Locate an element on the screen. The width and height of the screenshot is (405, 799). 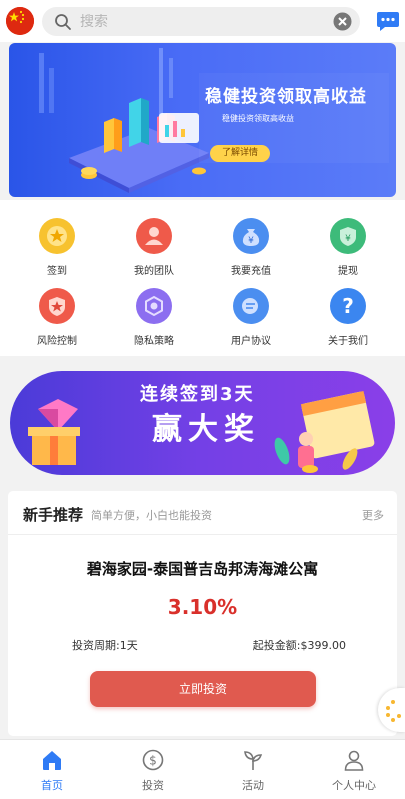
menu-item-privacy: 隐私策略 is located at coordinates (154, 317).